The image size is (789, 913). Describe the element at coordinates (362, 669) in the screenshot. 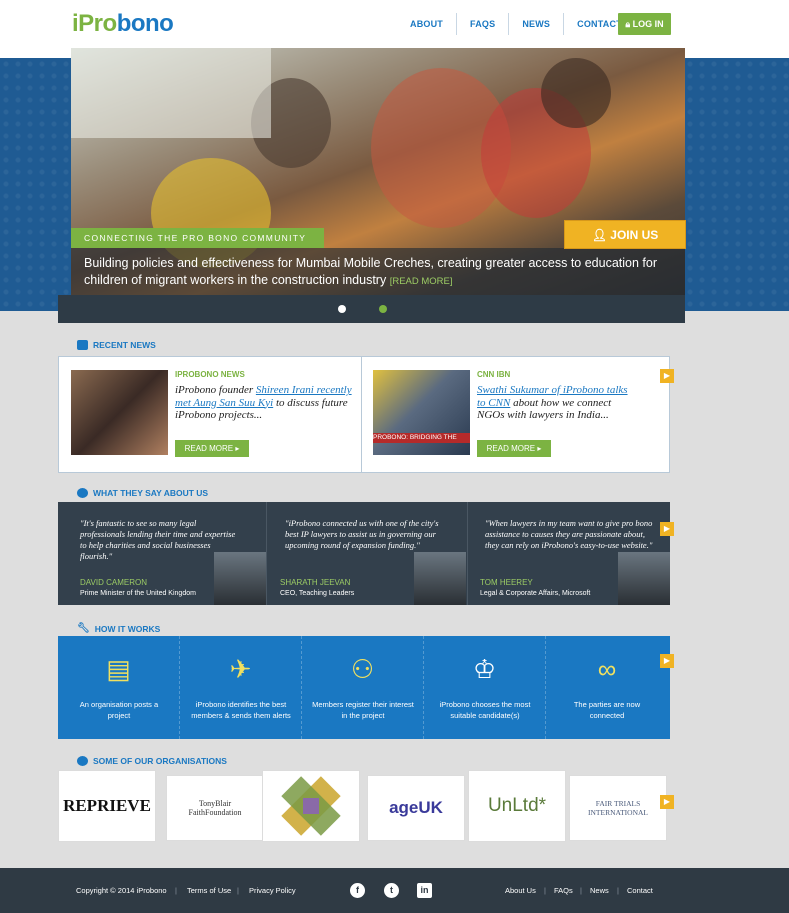

I see `people-icon: ⚇` at that location.